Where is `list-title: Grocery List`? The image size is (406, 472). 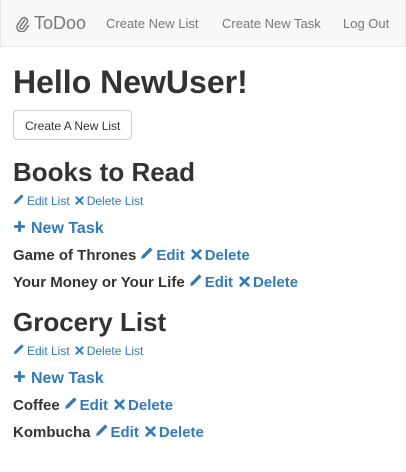
list-title: Grocery List is located at coordinates (90, 322).